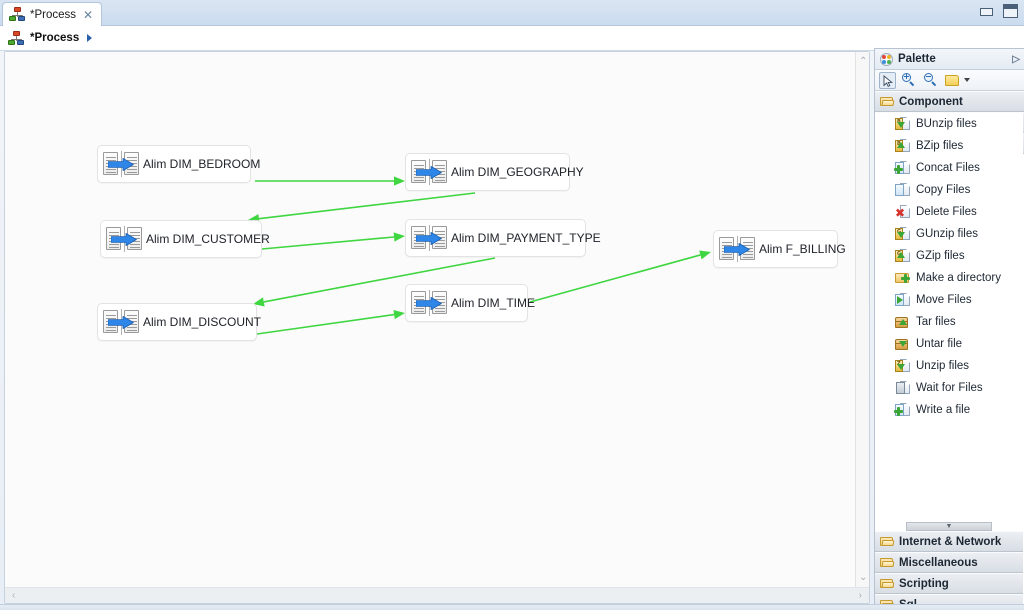  I want to click on editor-tab-label: *Process, so click(53, 14).